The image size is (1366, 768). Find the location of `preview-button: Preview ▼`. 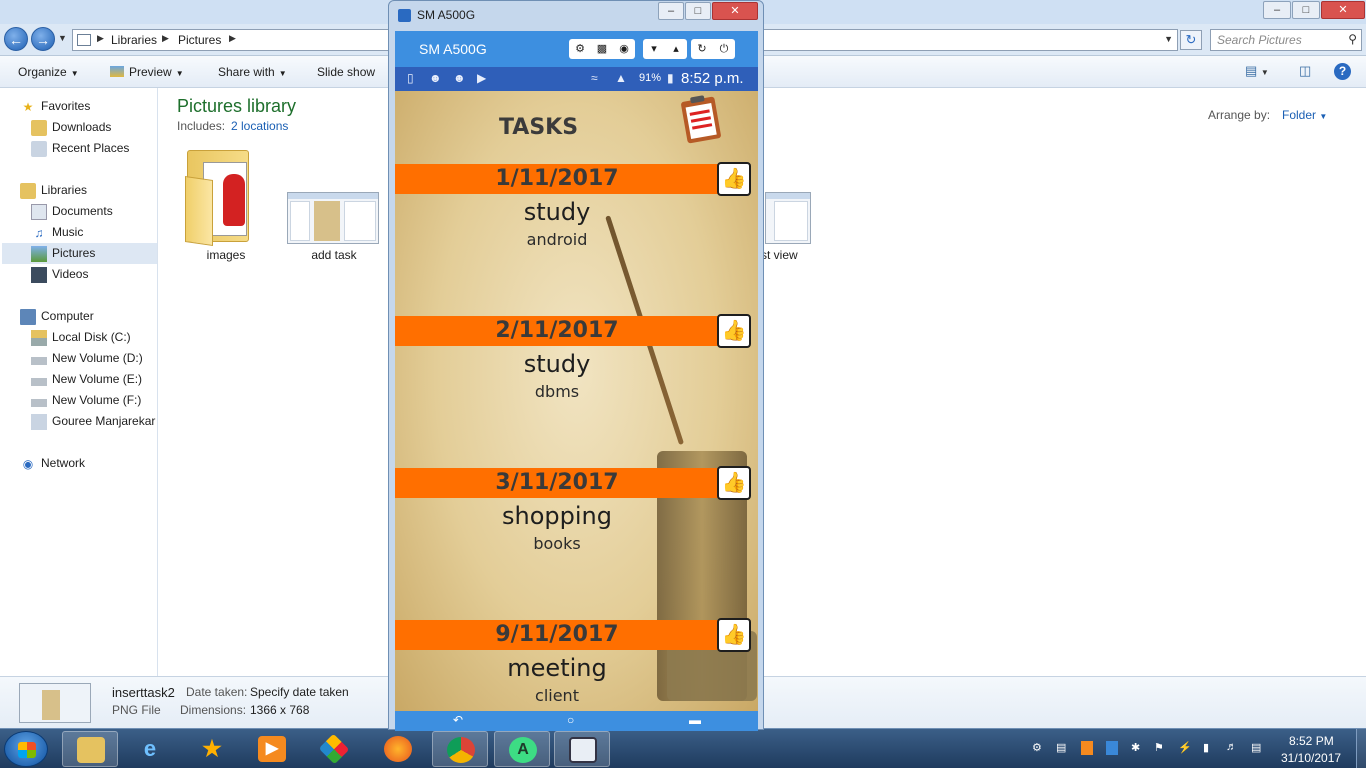

preview-button: Preview ▼ is located at coordinates (147, 72).